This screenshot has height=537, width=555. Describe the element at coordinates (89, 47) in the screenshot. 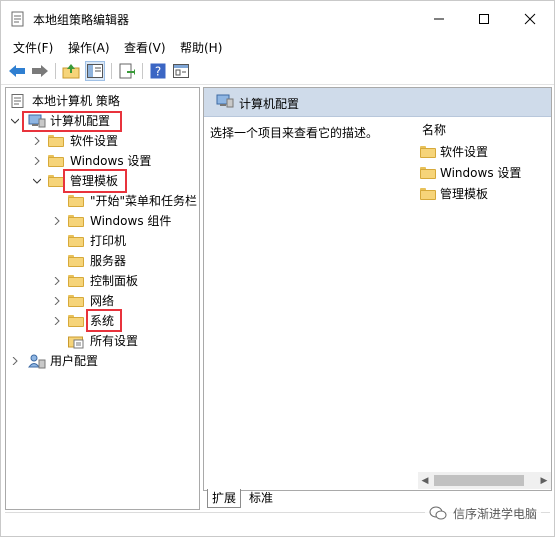

I see `menu-action: 操作(A)` at that location.